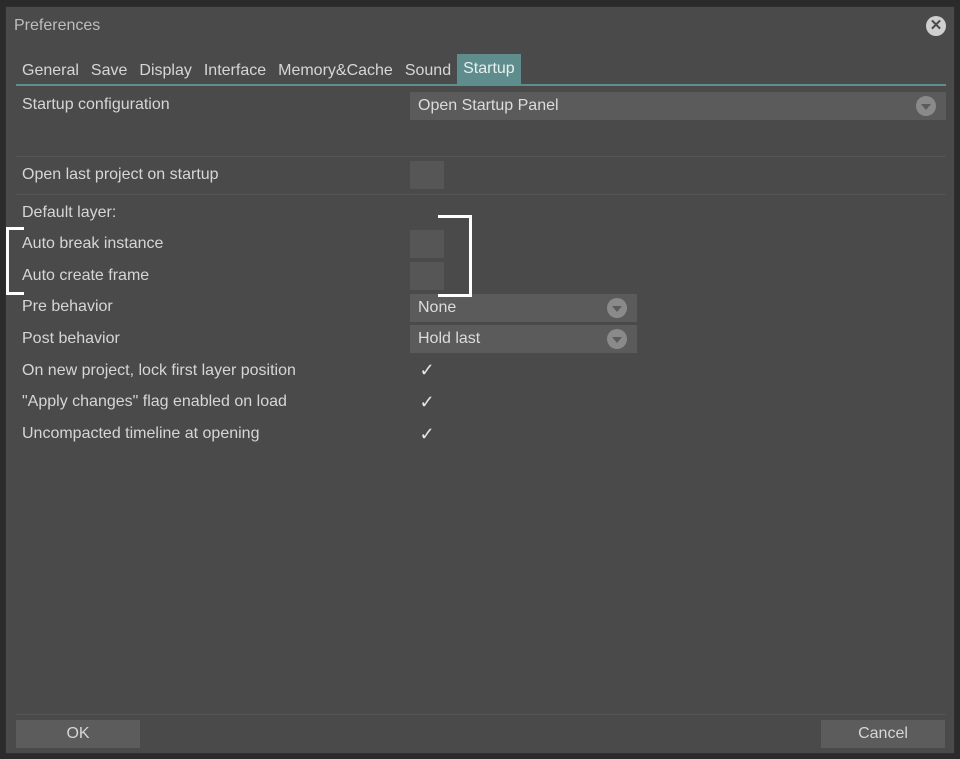  Describe the element at coordinates (488, 105) in the screenshot. I see `startup-configuration-value: Open Startup Panel` at that location.